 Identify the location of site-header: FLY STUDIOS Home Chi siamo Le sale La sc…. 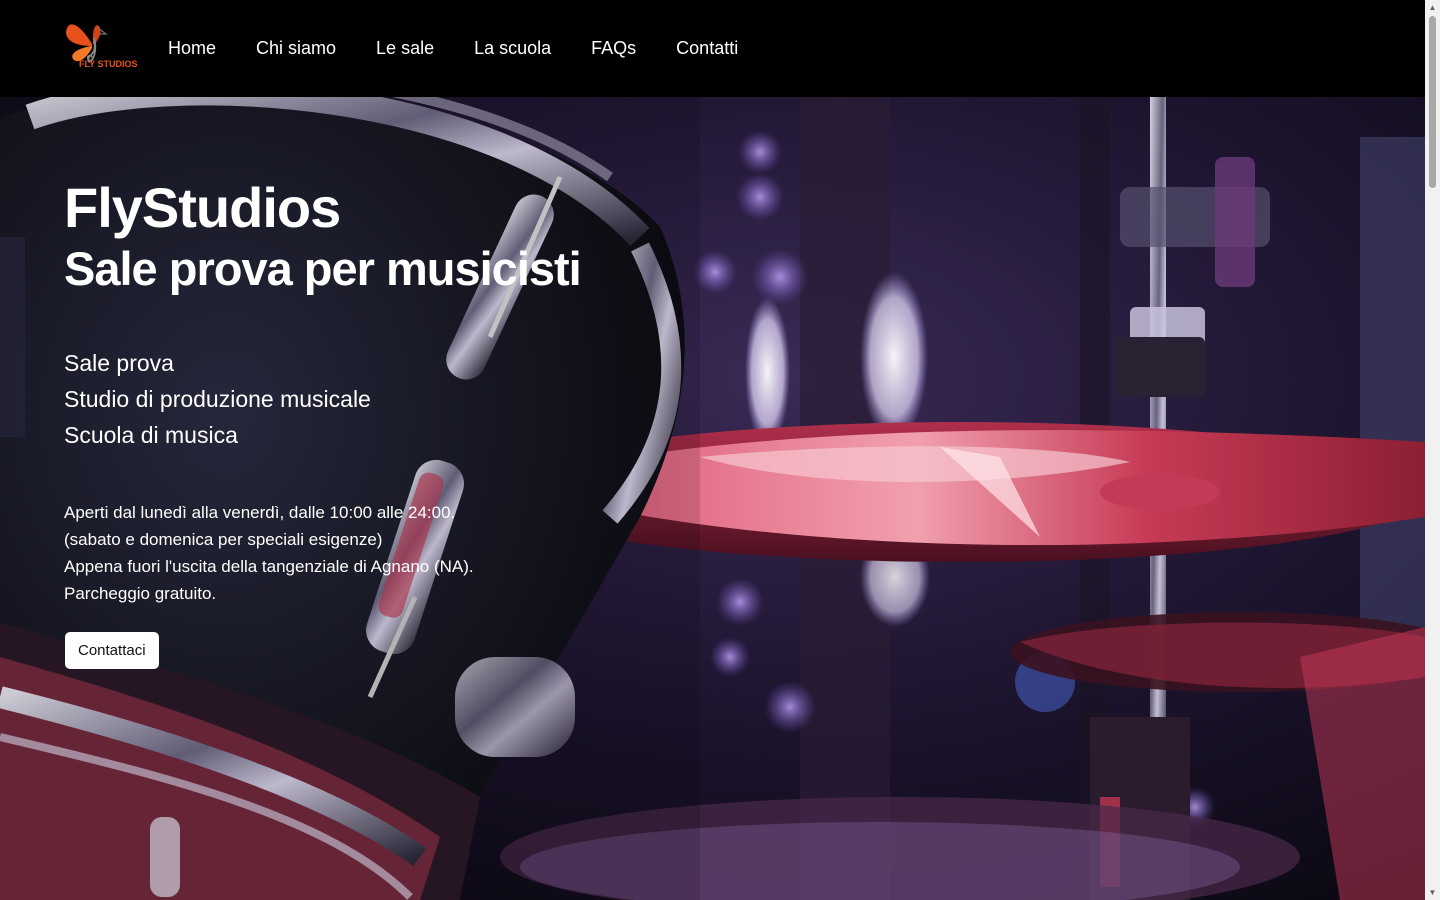
(712, 48).